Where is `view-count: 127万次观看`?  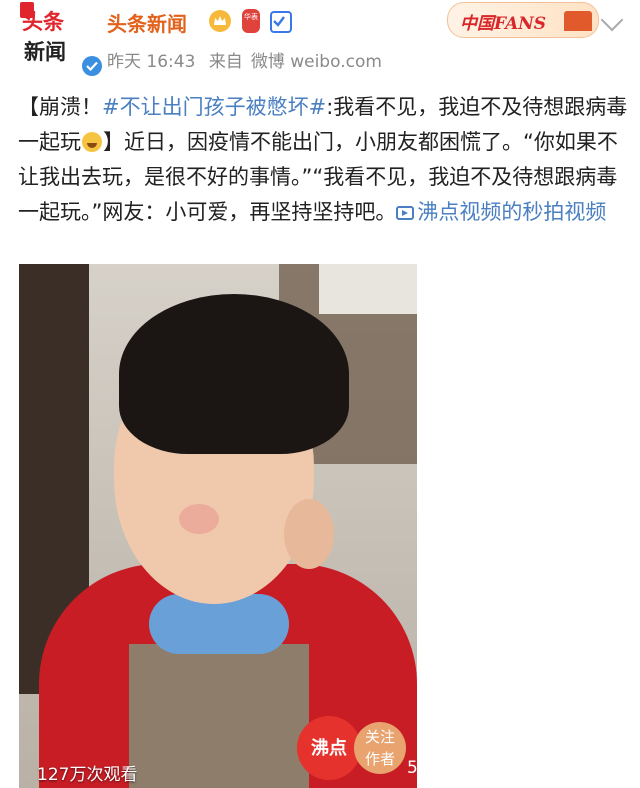
view-count: 127万次观看 is located at coordinates (87, 775).